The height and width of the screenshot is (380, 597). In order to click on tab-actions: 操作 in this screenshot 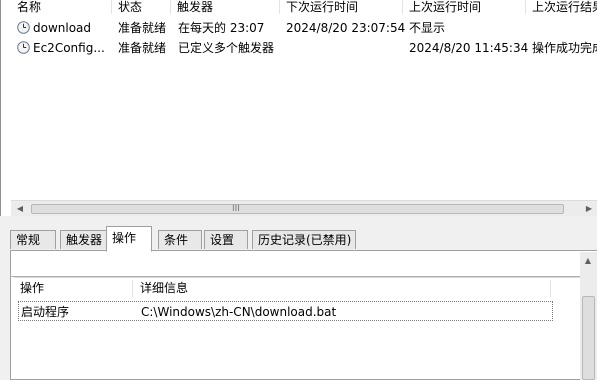, I will do `click(129, 239)`.